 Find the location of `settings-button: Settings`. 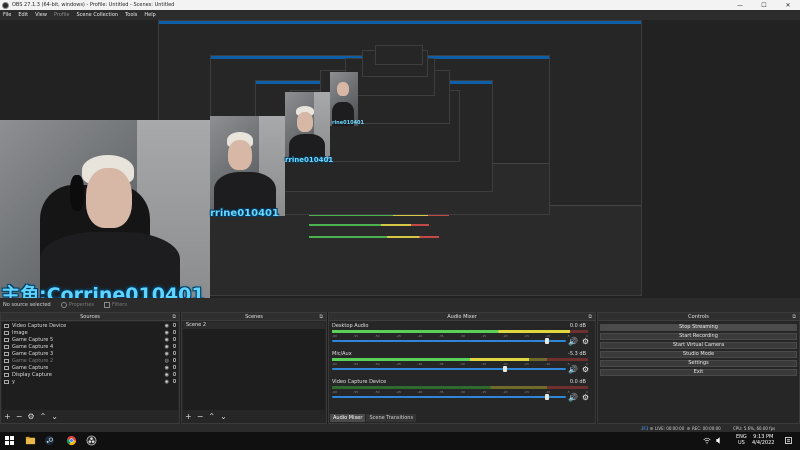

settings-button: Settings is located at coordinates (698, 363).